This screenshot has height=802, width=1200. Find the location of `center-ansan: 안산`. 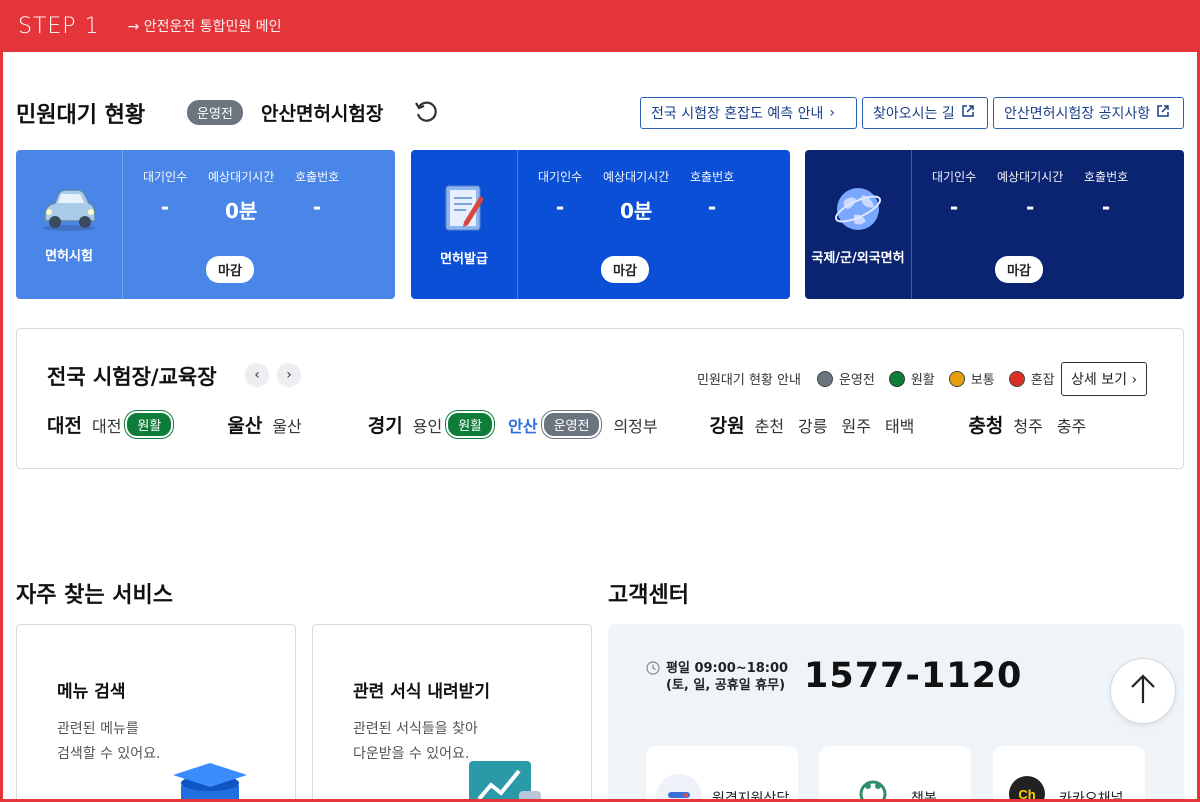

center-ansan: 안산 is located at coordinates (522, 425).